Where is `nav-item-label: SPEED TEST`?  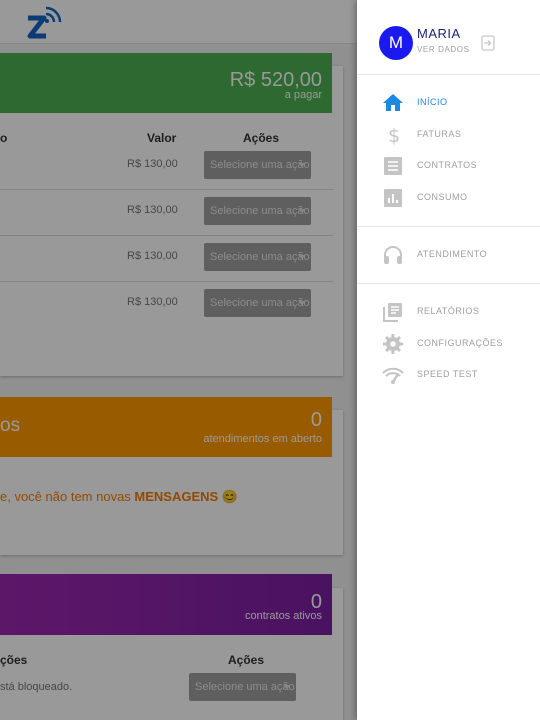
nav-item-label: SPEED TEST is located at coordinates (447, 374).